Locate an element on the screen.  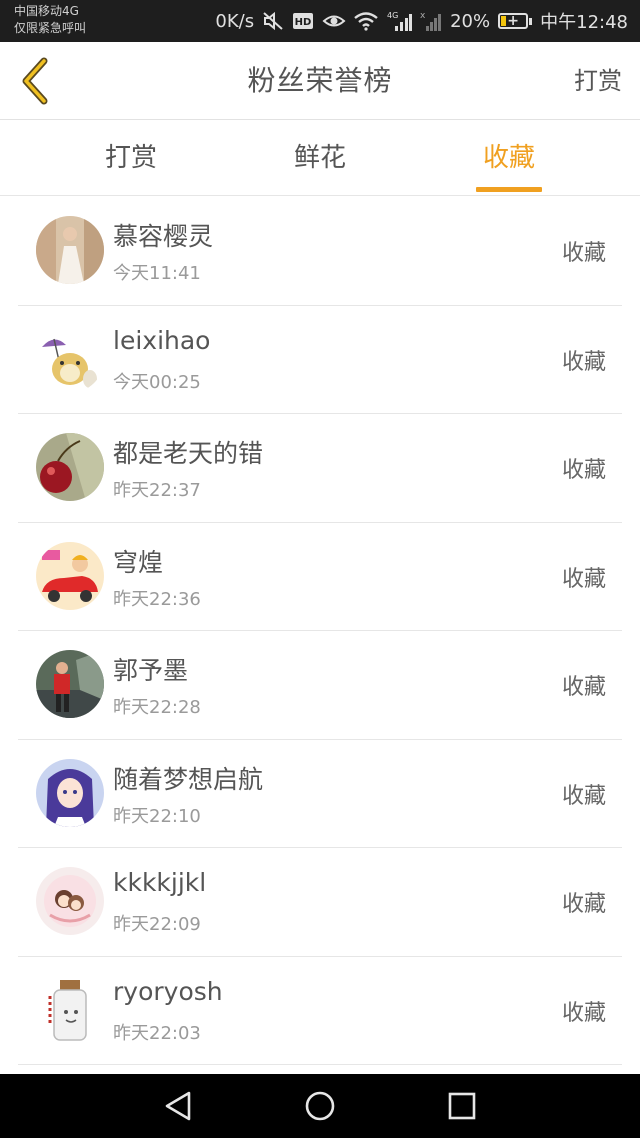
list-item: kkkkjjkl 昨天22:09 收藏 is located at coordinates (320, 902).